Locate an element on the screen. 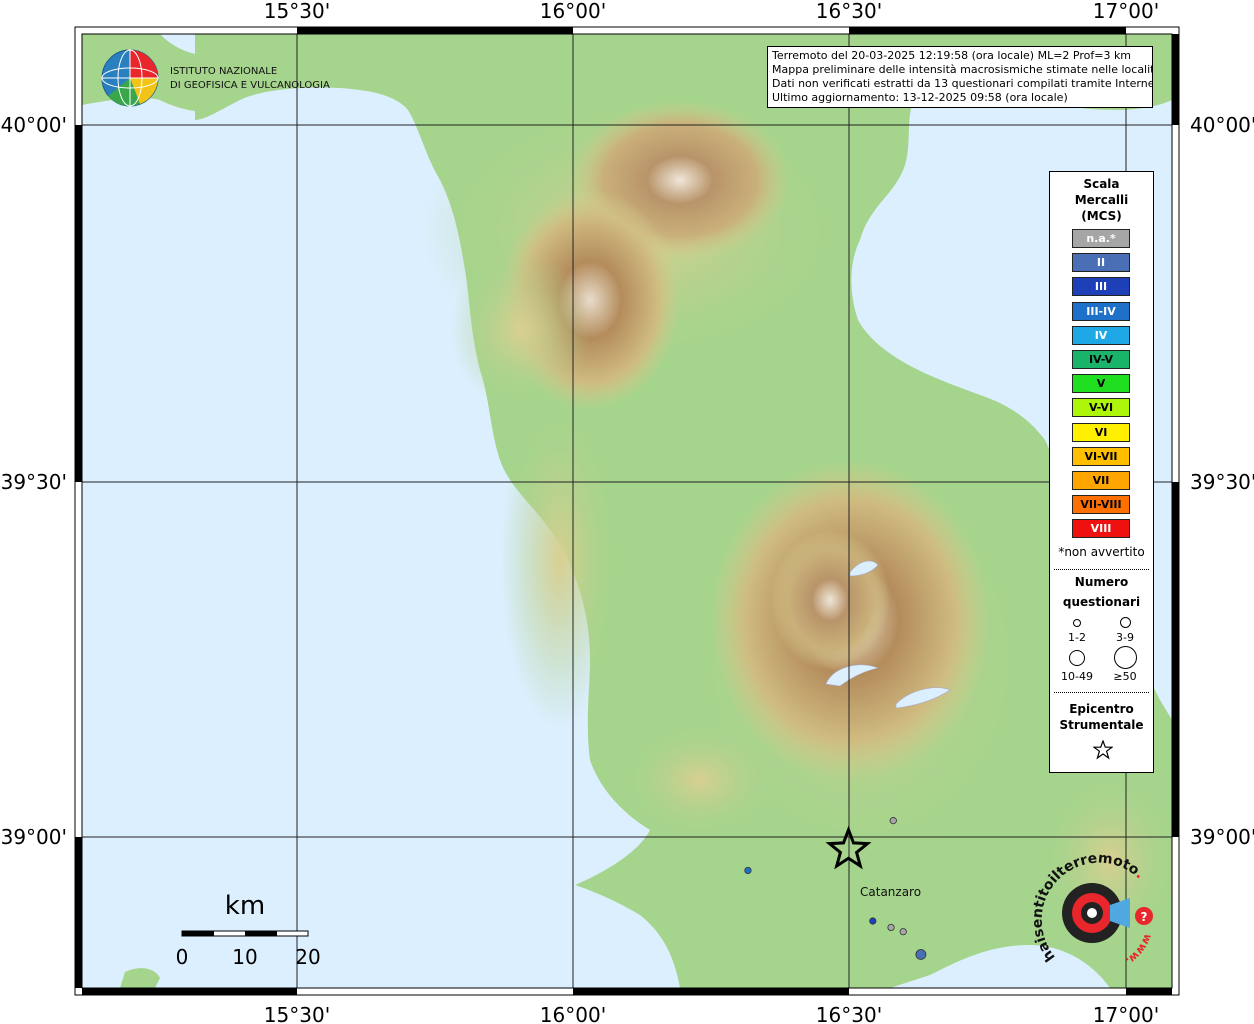 This screenshot has width=1254, height=1024. size-label: 3-9 is located at coordinates (1125, 637).